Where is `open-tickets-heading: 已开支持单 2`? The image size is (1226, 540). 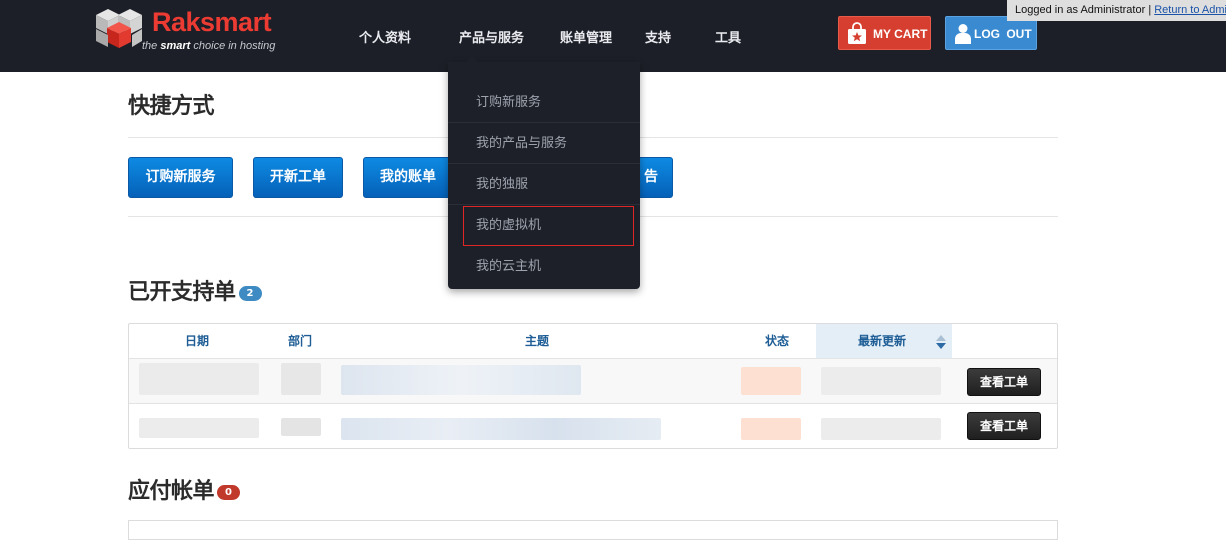 open-tickets-heading: 已开支持单 2 is located at coordinates (195, 290).